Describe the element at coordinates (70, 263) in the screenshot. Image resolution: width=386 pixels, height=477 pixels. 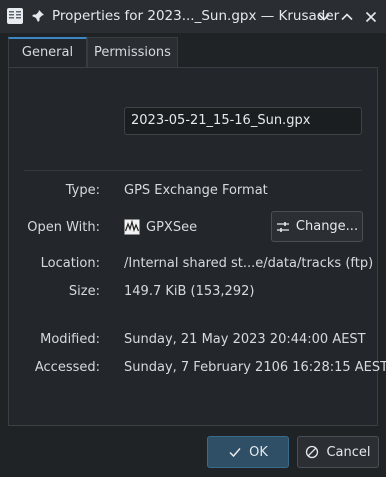
I see `location-label: Location:` at that location.